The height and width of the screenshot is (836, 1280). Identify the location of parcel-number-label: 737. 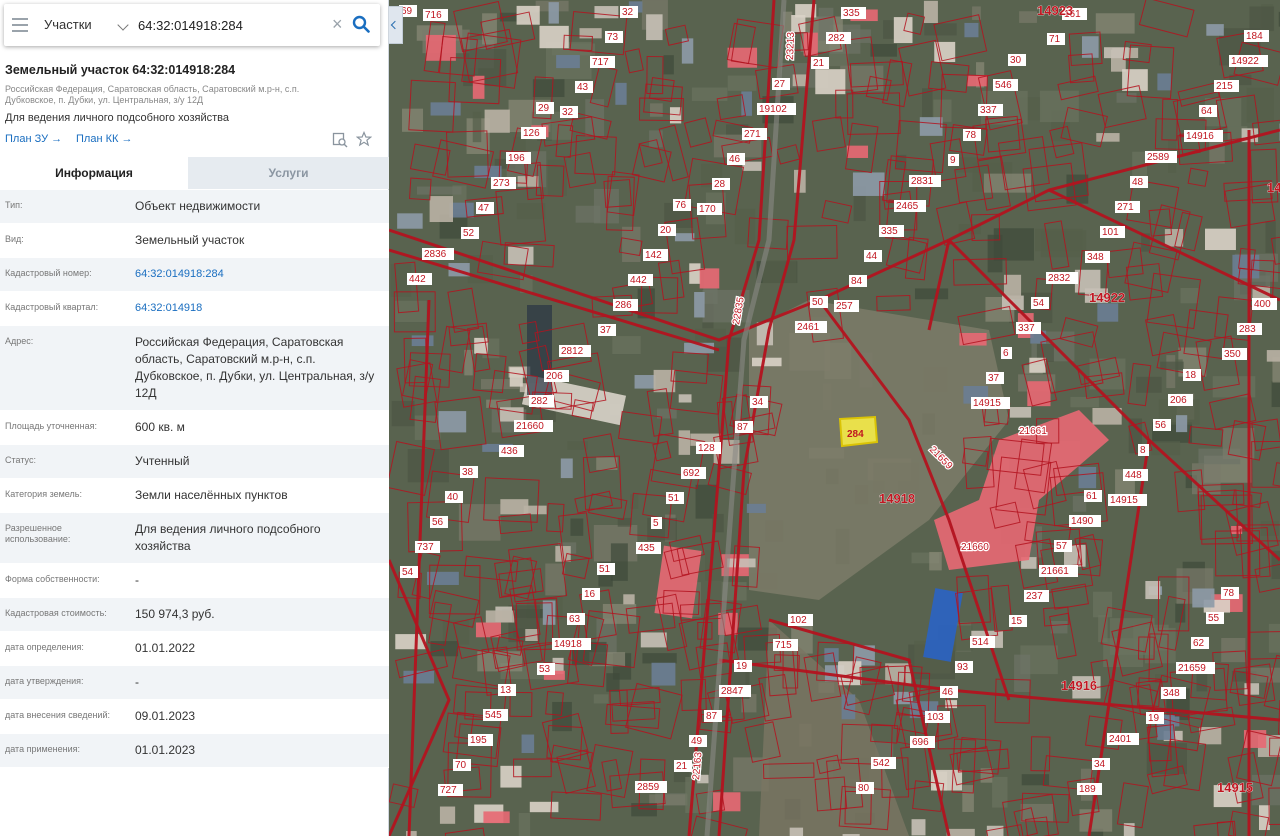
(427, 547).